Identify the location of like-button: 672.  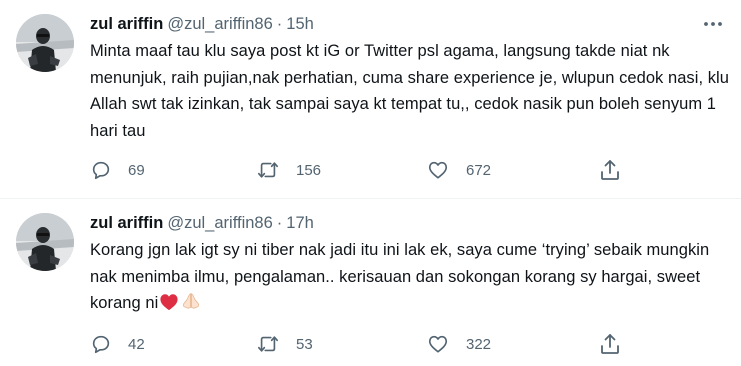
(458, 170).